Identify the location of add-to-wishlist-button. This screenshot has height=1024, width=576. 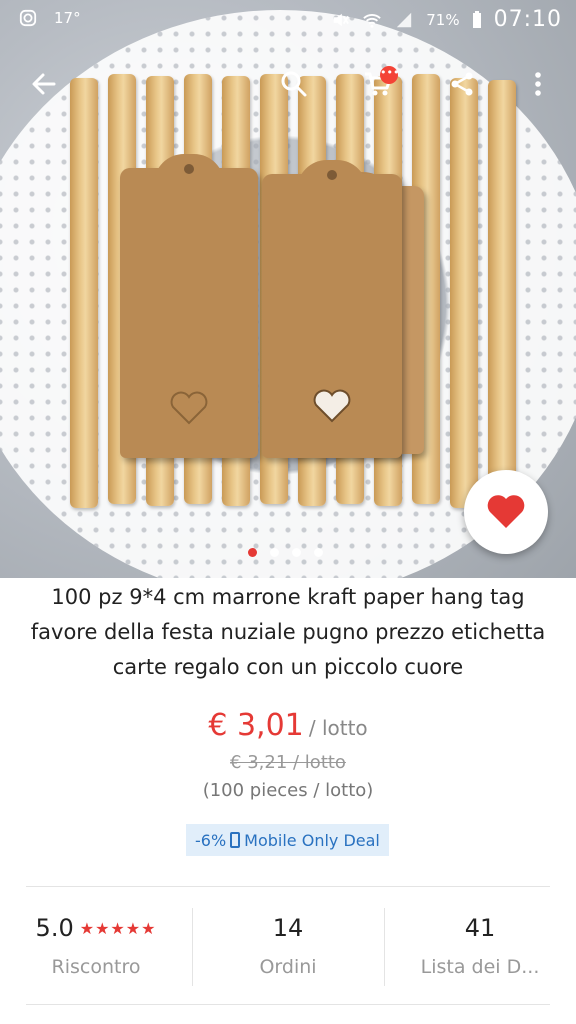
(506, 512).